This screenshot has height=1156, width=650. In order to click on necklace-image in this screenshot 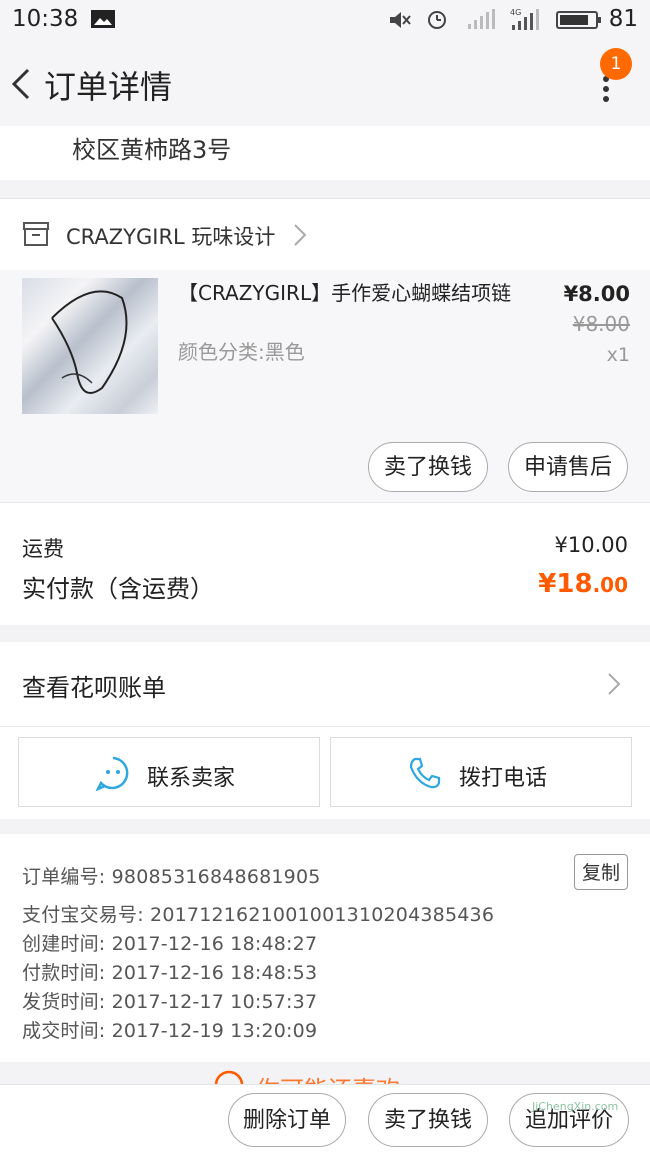, I will do `click(89, 342)`.